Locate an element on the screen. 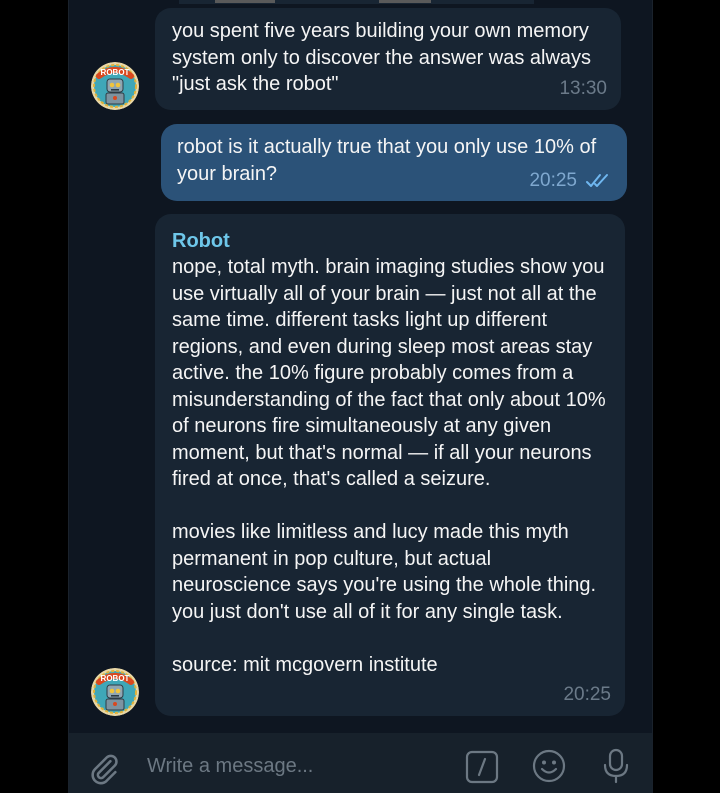 The height and width of the screenshot is (793, 720). message-time: 13:30 is located at coordinates (583, 88).